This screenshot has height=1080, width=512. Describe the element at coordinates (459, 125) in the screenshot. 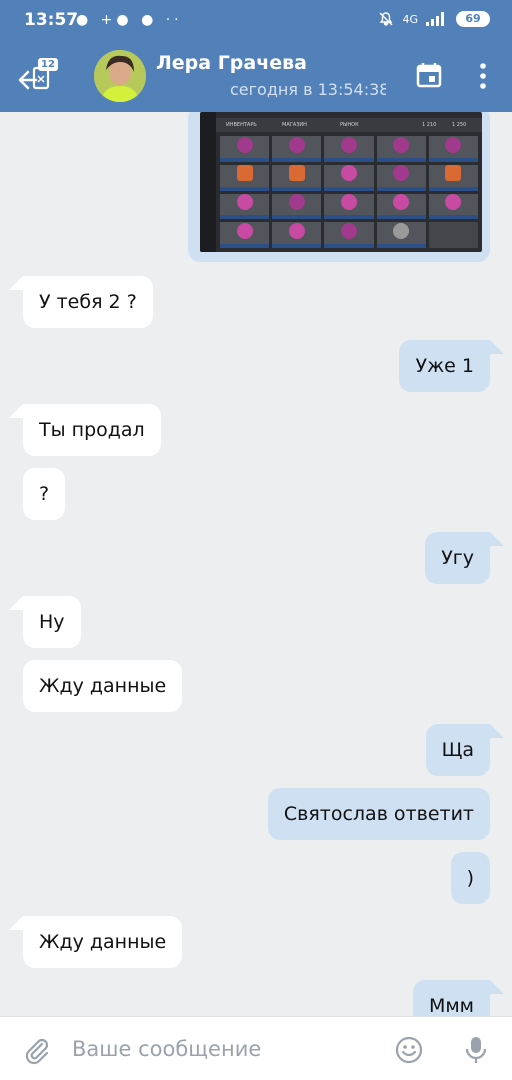

I see `screenshot-badge: 1 250` at that location.